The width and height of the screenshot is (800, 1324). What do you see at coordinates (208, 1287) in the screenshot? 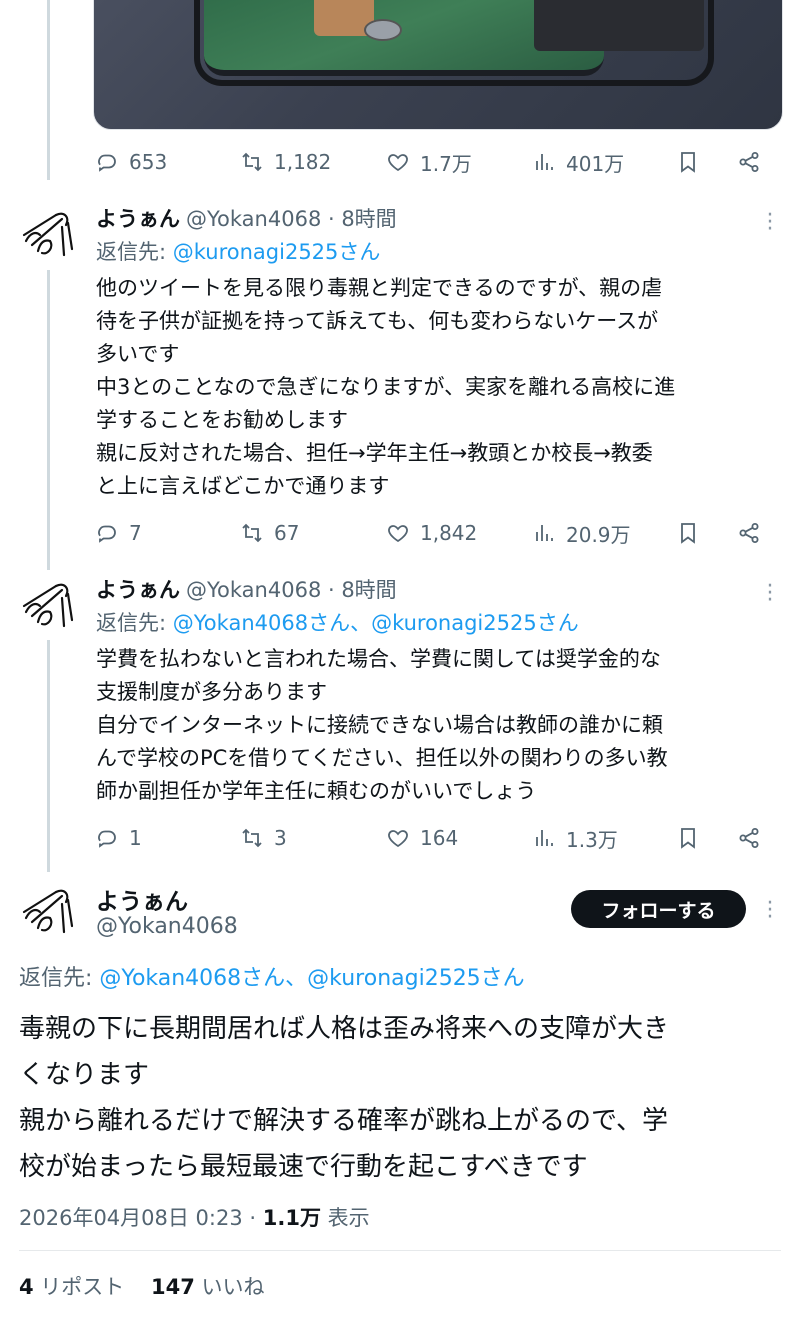
I see `like-stat: 147 いいね` at bounding box center [208, 1287].